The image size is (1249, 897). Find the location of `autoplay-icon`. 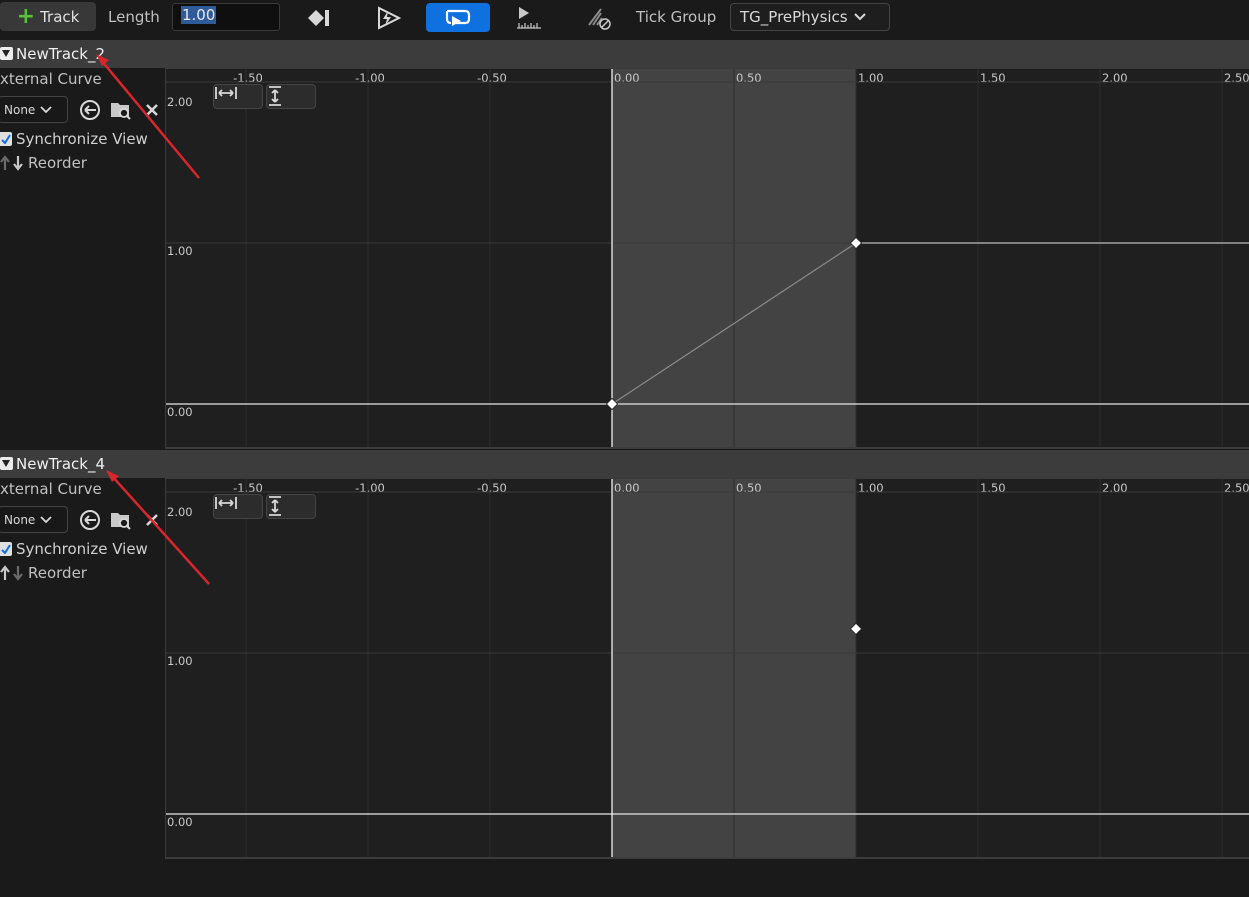

autoplay-icon is located at coordinates (388, 17).